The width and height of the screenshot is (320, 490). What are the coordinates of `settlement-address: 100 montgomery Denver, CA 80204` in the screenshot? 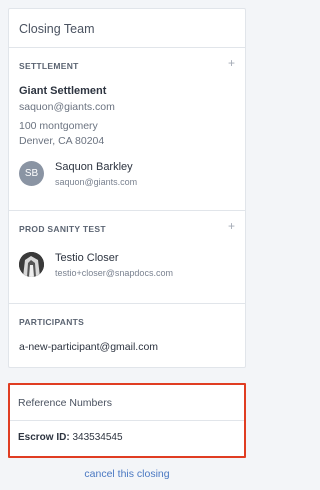 It's located at (127, 134).